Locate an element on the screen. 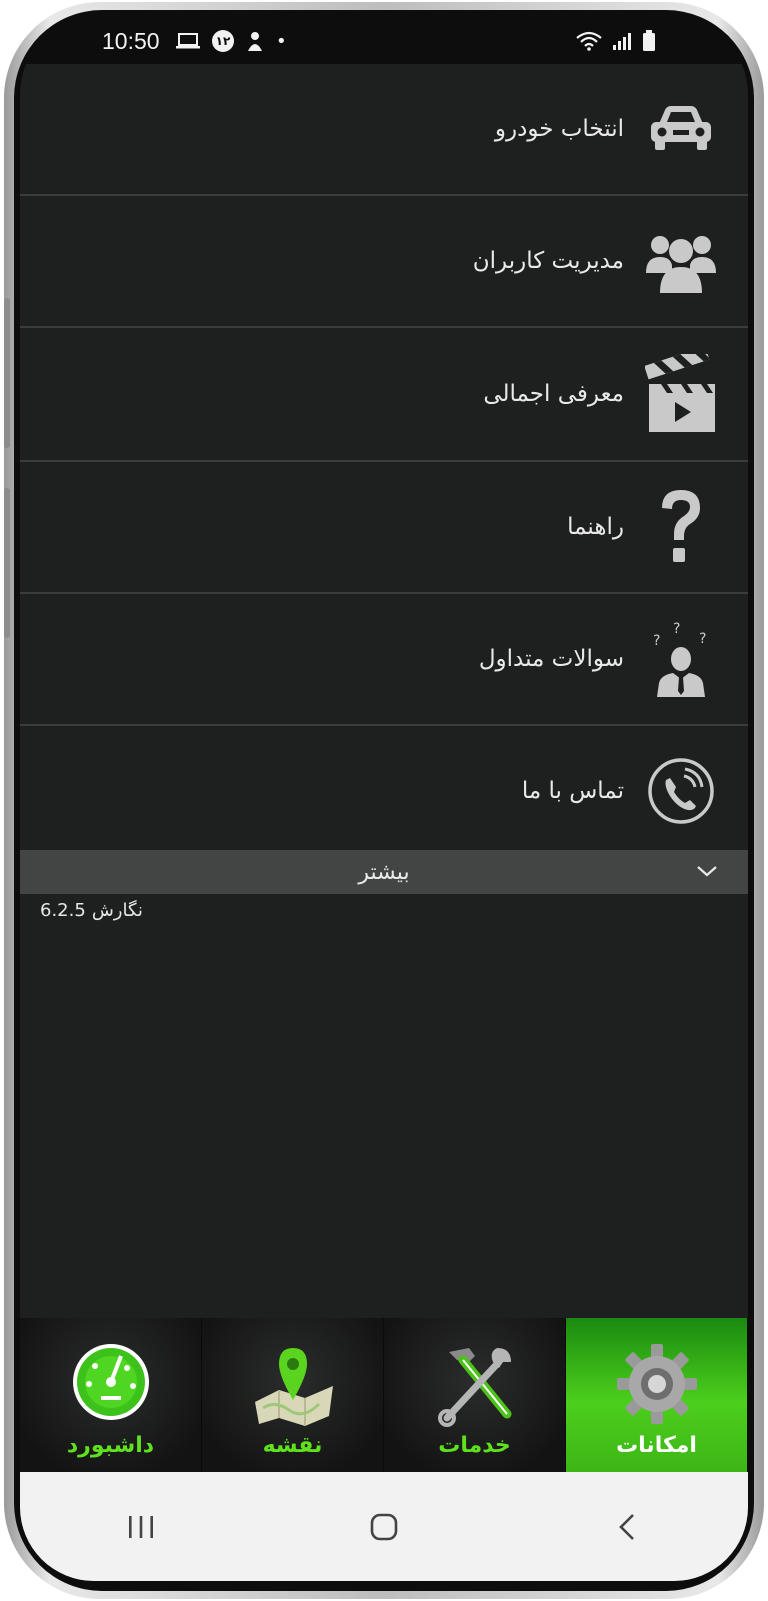  menu-item-user-management: مدیریت کاربران is located at coordinates (384, 262).